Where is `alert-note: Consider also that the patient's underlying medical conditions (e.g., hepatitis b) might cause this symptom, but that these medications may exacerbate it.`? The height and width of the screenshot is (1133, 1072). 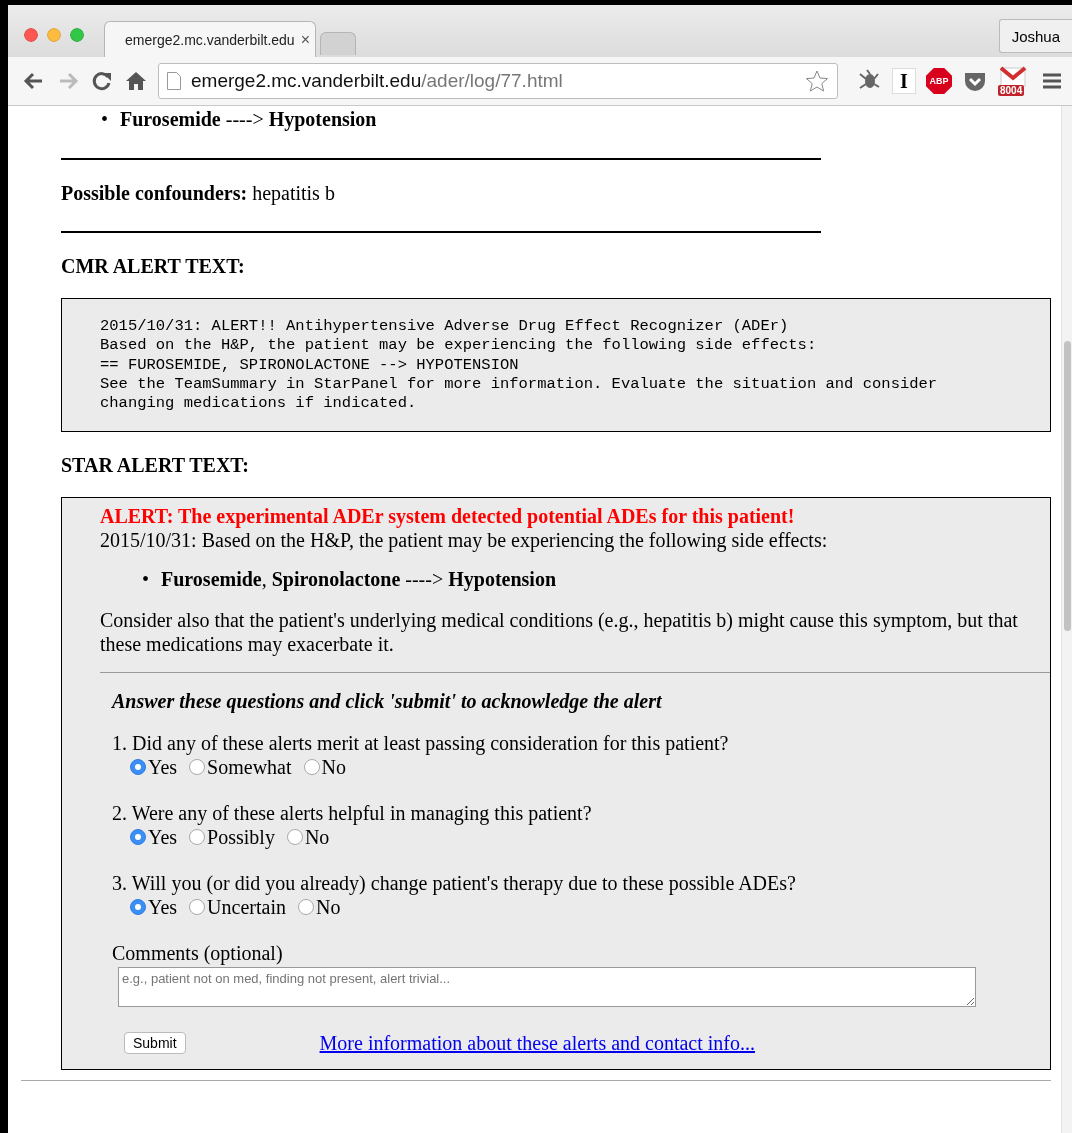 alert-note: Consider also that the patient's underlying medical conditions (e.g., hepatitis b) might cause this symptom, but that these medications may exacerbate it. is located at coordinates (559, 632).